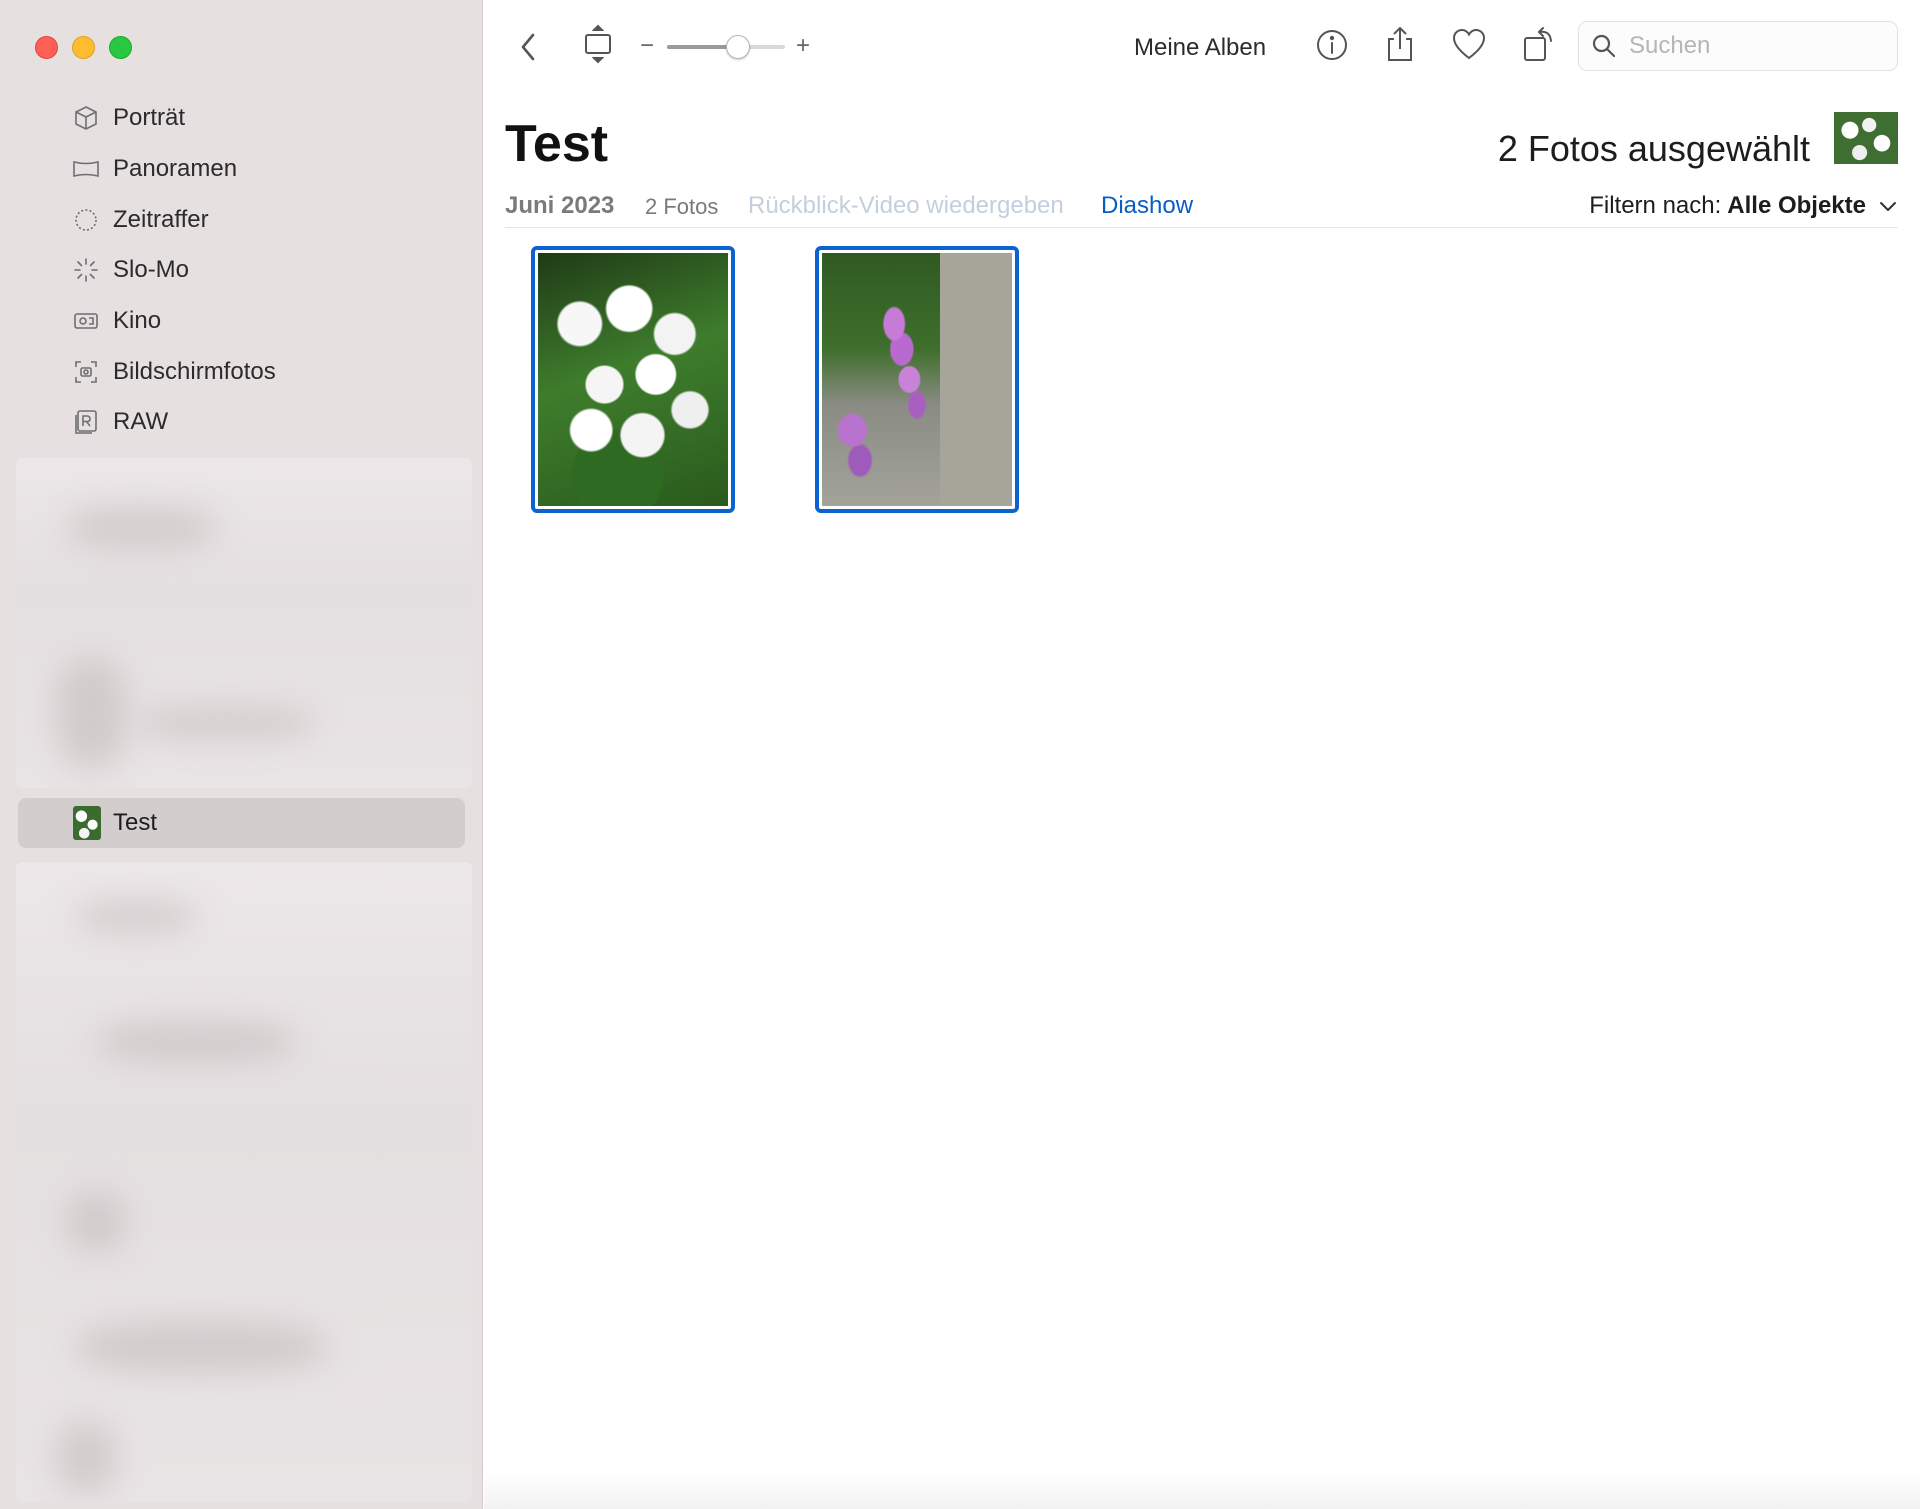 The width and height of the screenshot is (1920, 1509). I want to click on zoom-in-button: +, so click(803, 46).